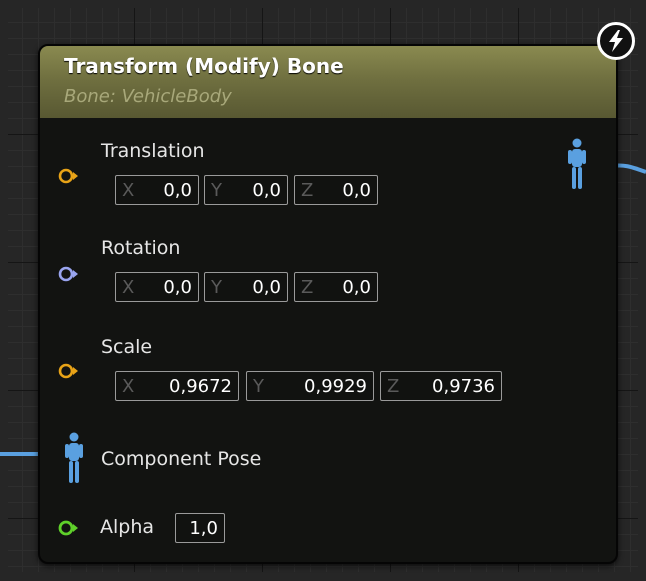  I want to click on output-pose-pin-icon, so click(577, 164).